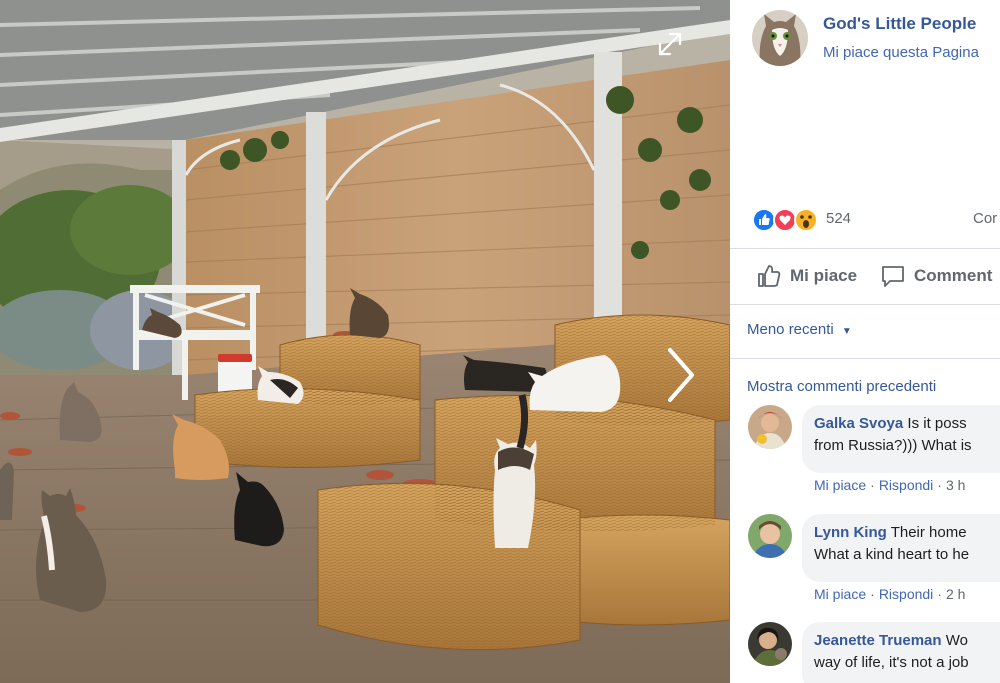 Image resolution: width=1000 pixels, height=683 pixels. Describe the element at coordinates (790, 329) in the screenshot. I see `comment-sort-label: Meno recenti` at that location.